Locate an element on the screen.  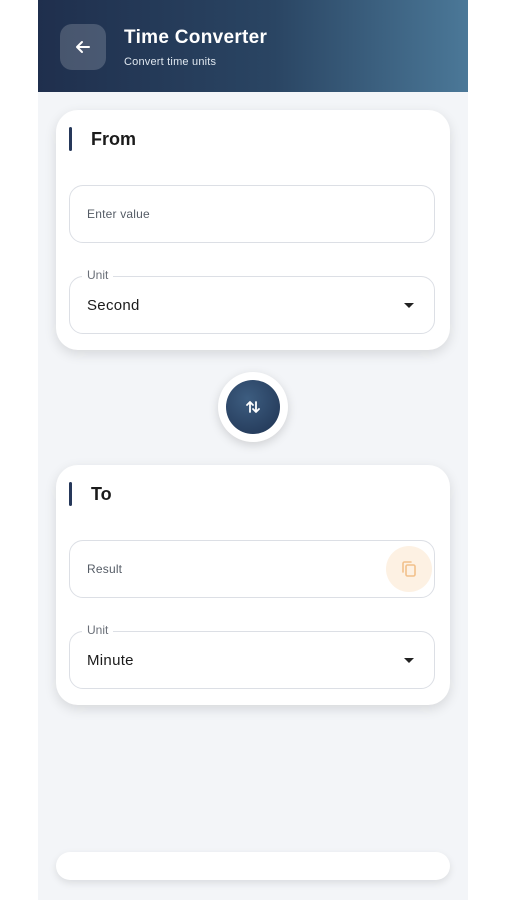
result-placeholder: Result is located at coordinates (105, 569).